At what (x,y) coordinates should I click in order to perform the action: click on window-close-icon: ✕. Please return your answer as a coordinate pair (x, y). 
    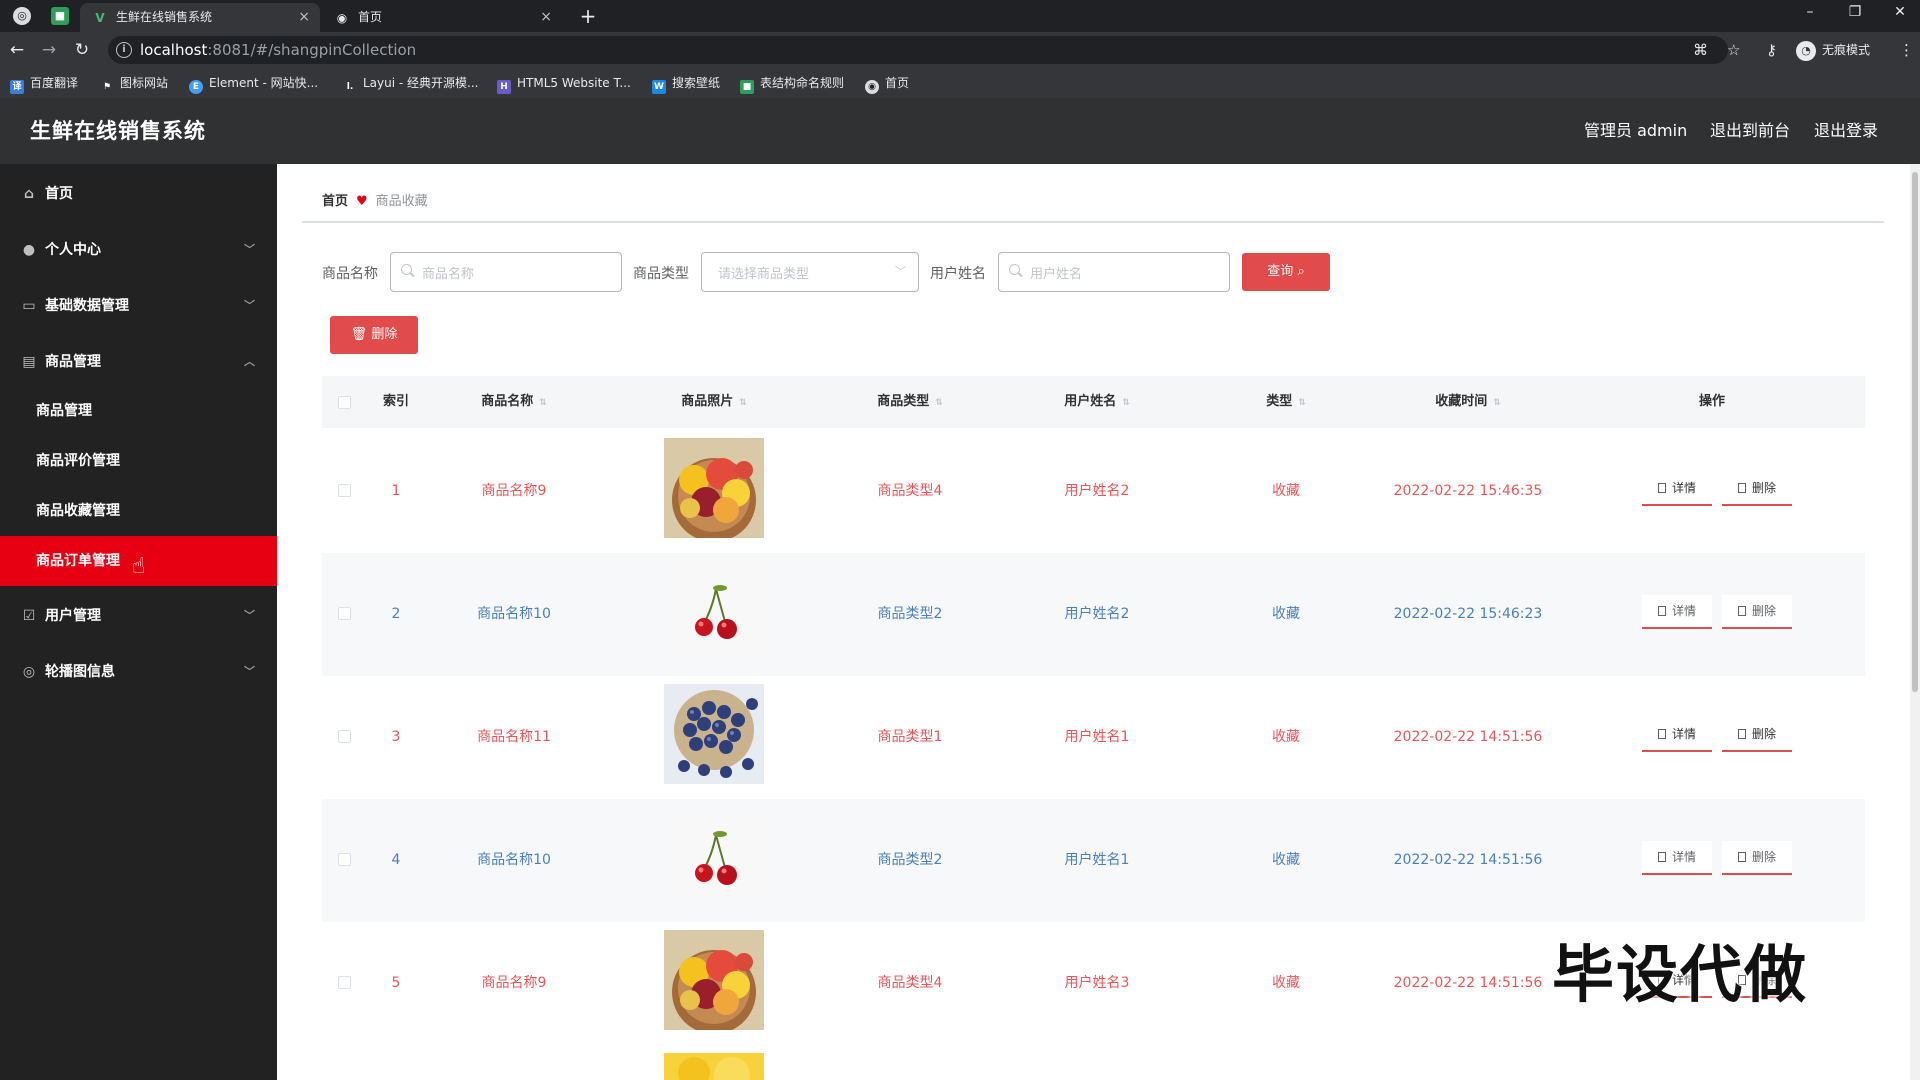
    Looking at the image, I should click on (1900, 12).